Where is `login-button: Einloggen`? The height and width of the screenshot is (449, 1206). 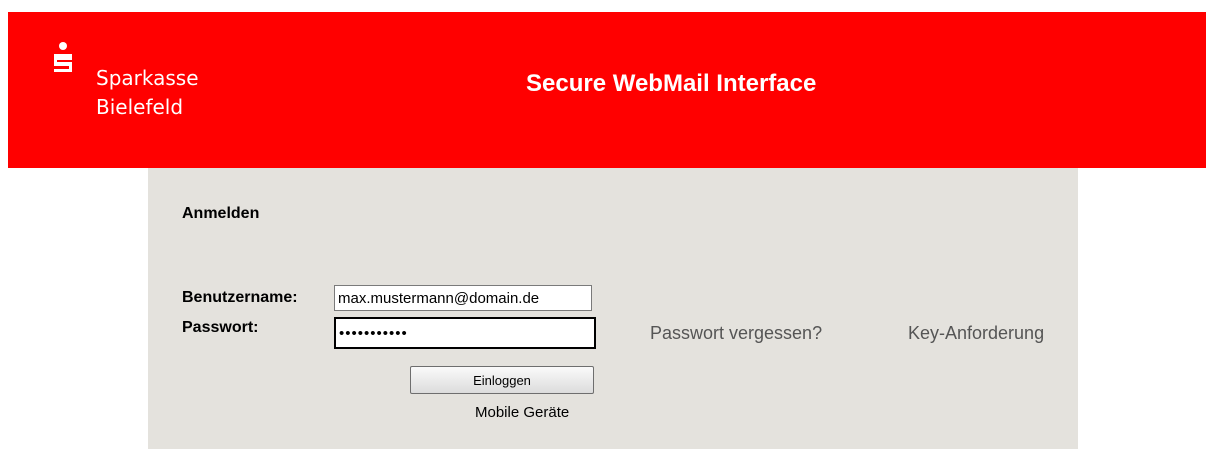
login-button: Einloggen is located at coordinates (502, 380).